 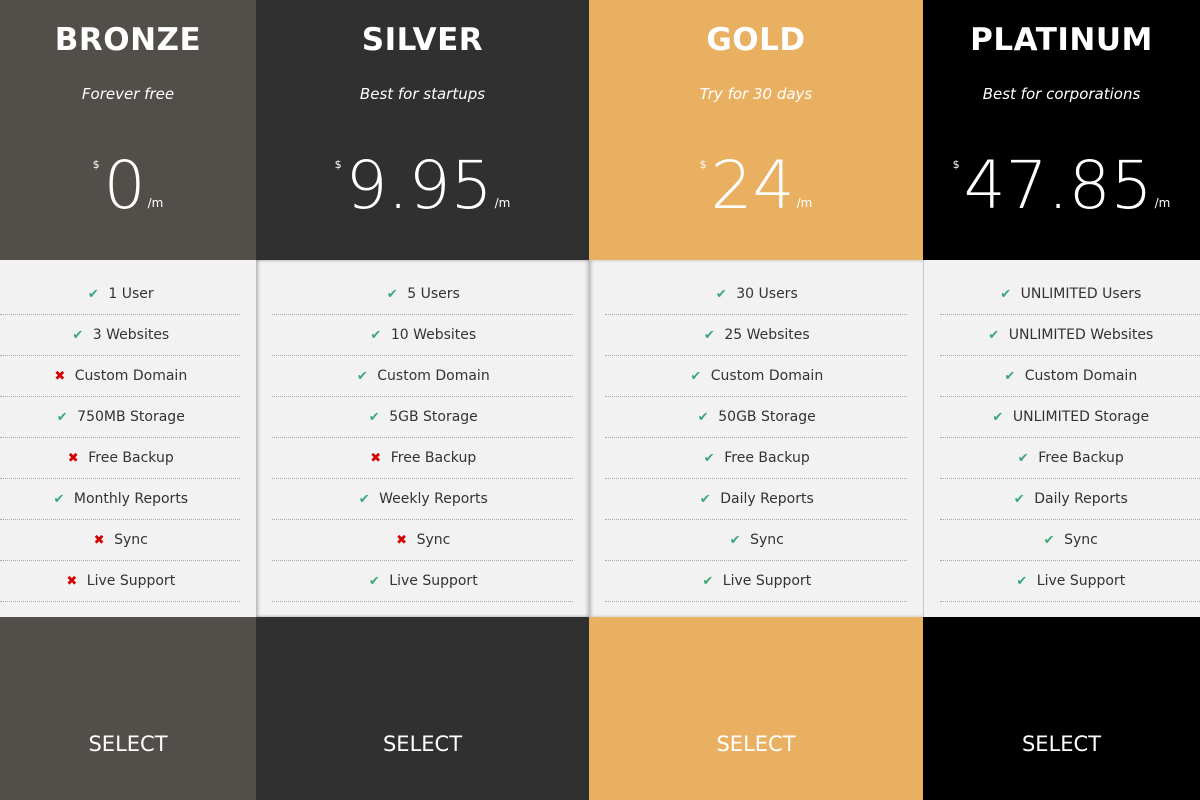 I want to click on feature-item: ✔ 5GB Storage, so click(x=422, y=417).